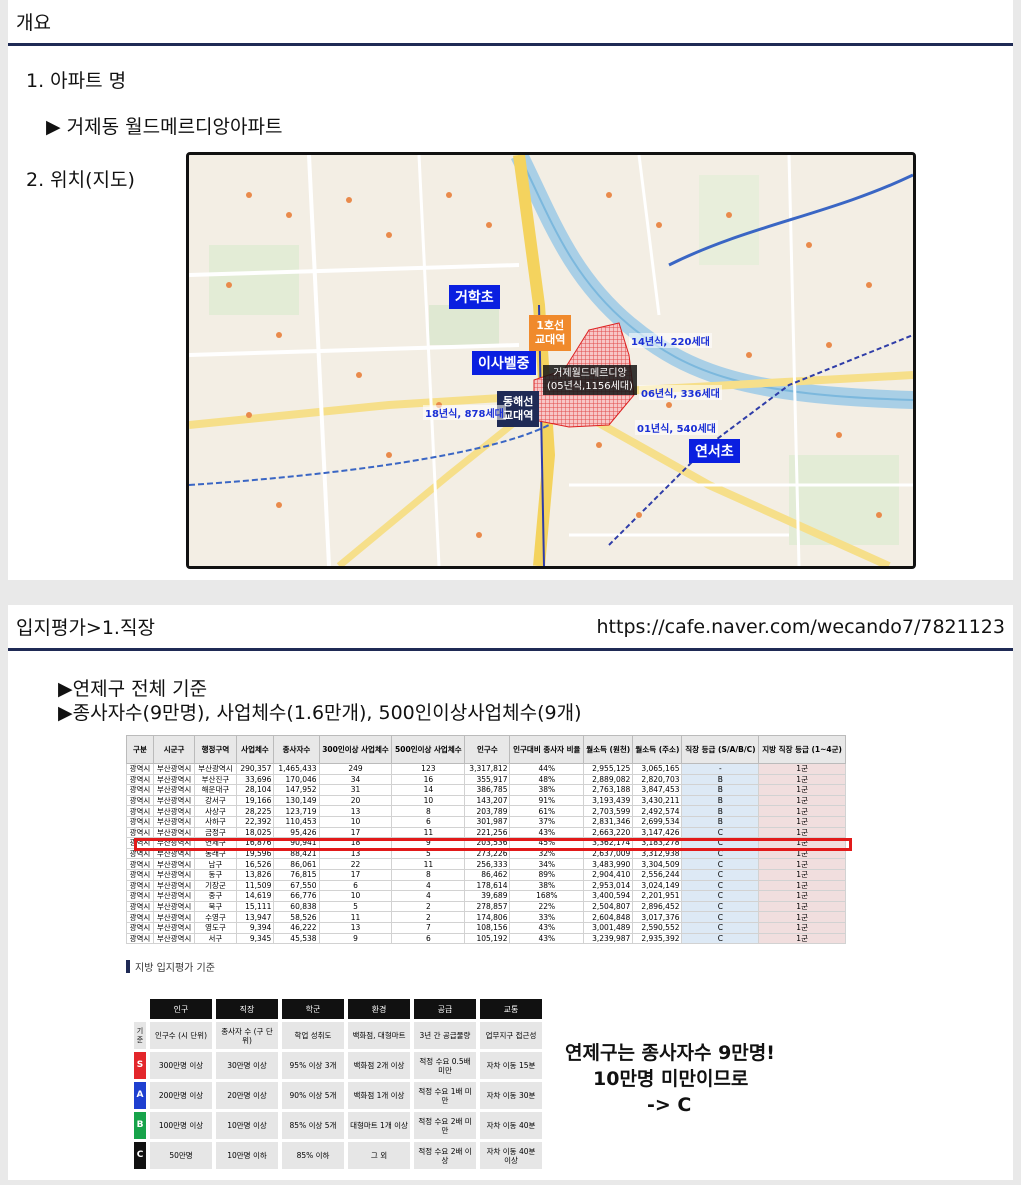 This screenshot has width=1021, height=1185. What do you see at coordinates (255, 769) in the screenshot?
I see `table-cell: 290,357` at bounding box center [255, 769].